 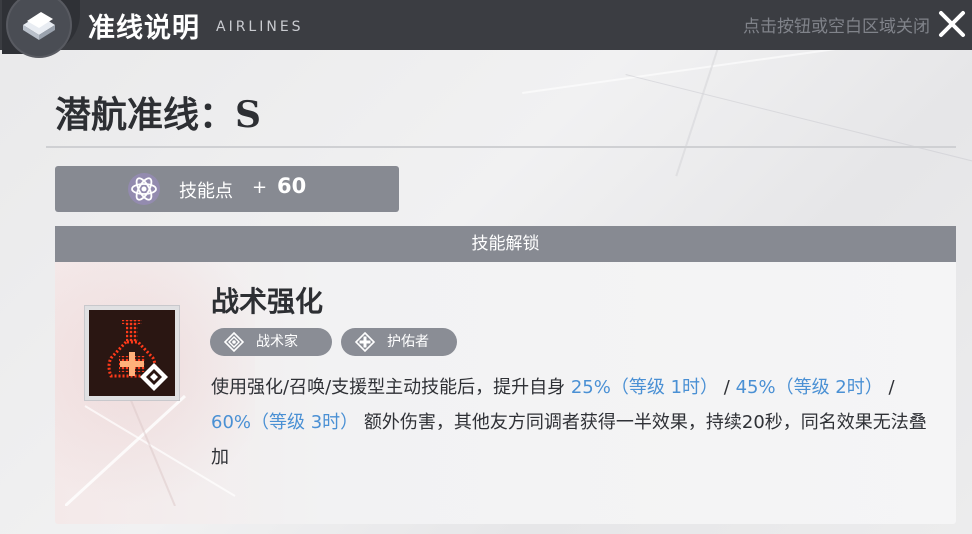 What do you see at coordinates (486, 29) in the screenshot?
I see `top-bar: 准线说明 AIRLINES 点击按钮或空白区域关闭` at bounding box center [486, 29].